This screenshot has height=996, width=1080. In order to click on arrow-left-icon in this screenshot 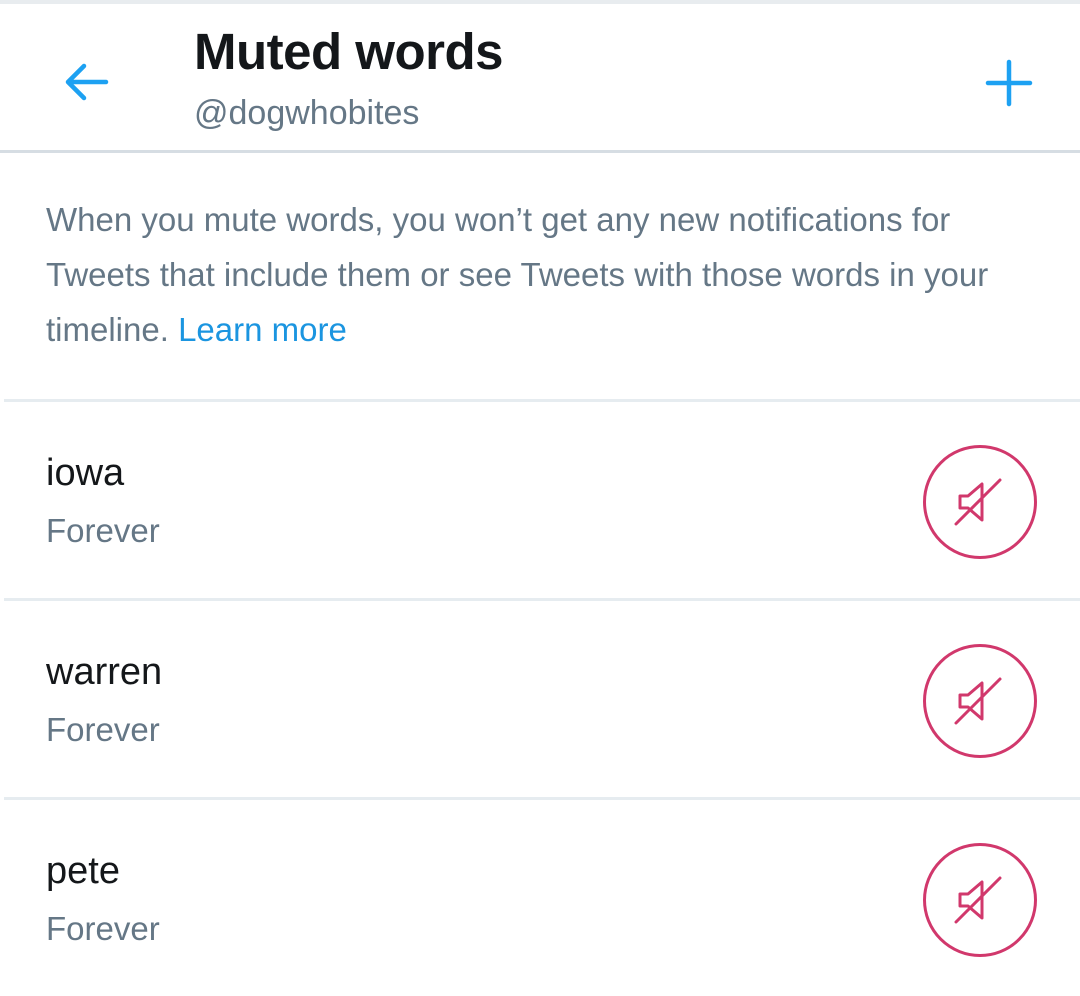, I will do `click(87, 82)`.